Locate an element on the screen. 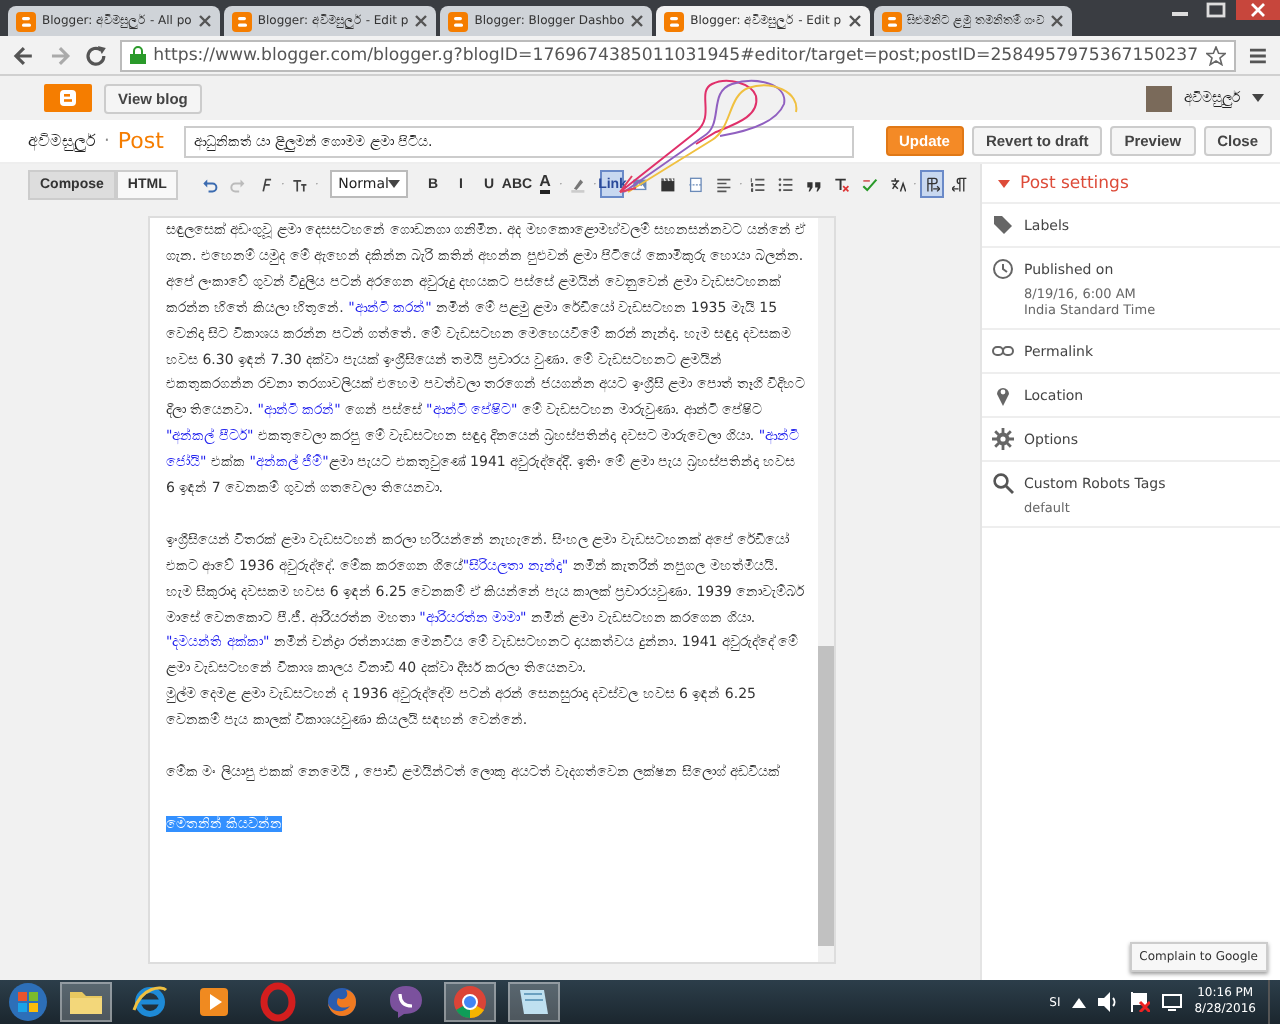 This screenshot has width=1280, height=1024. menu-icon is located at coordinates (1258, 55).